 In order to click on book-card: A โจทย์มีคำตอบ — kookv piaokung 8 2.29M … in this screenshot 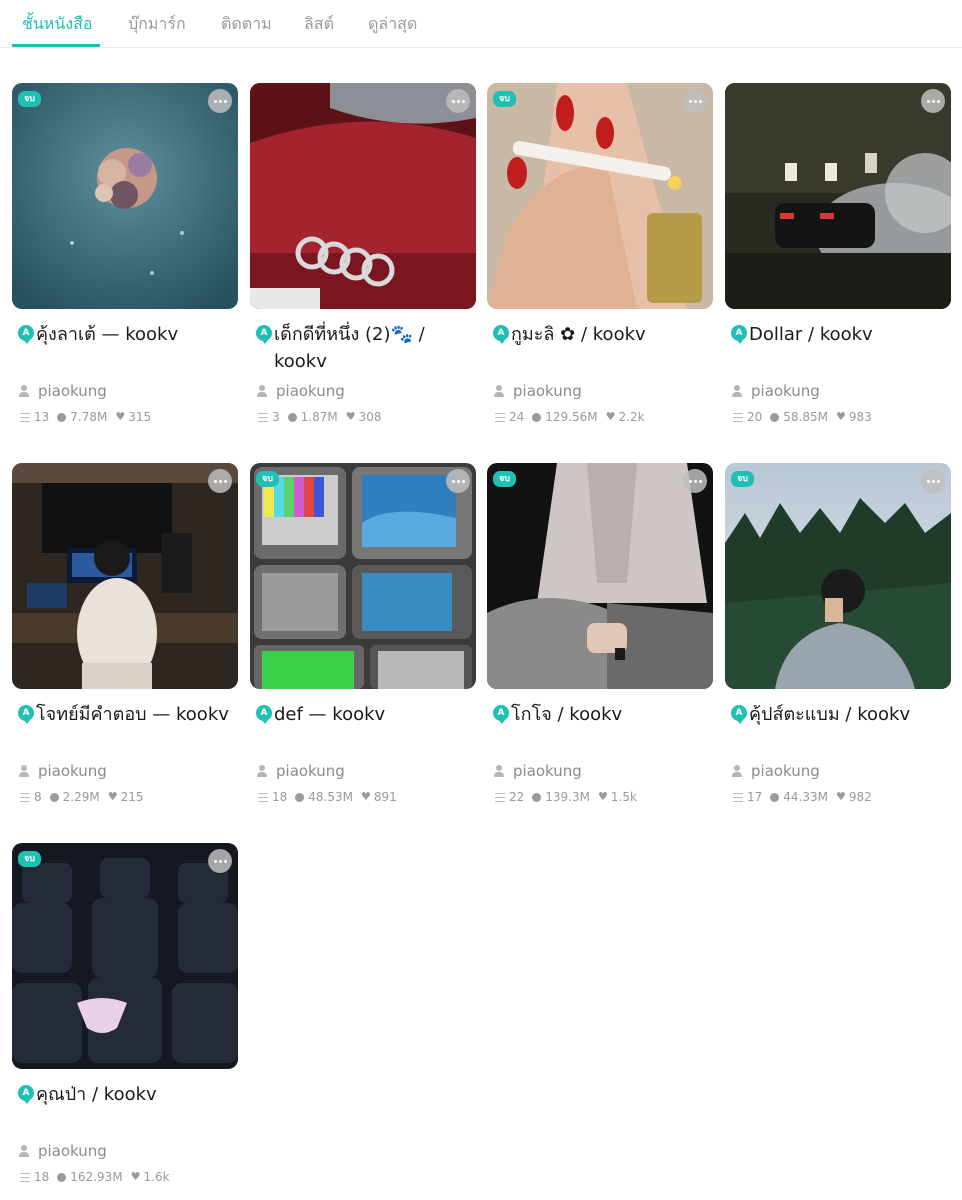, I will do `click(125, 633)`.